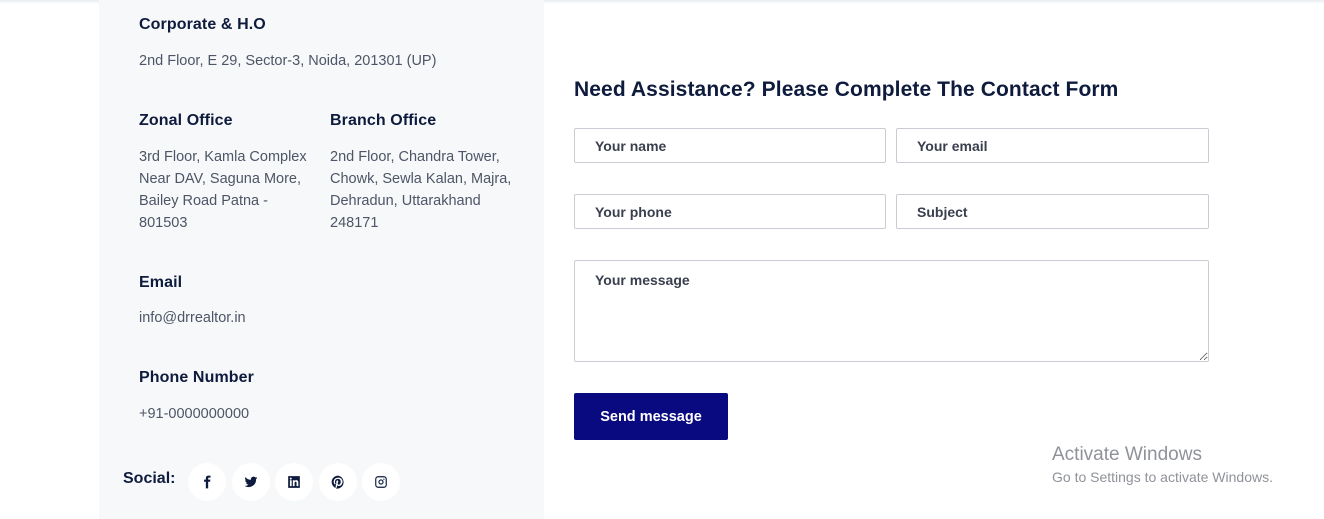 The image size is (1324, 519). I want to click on send-message-button: Send message, so click(651, 416).